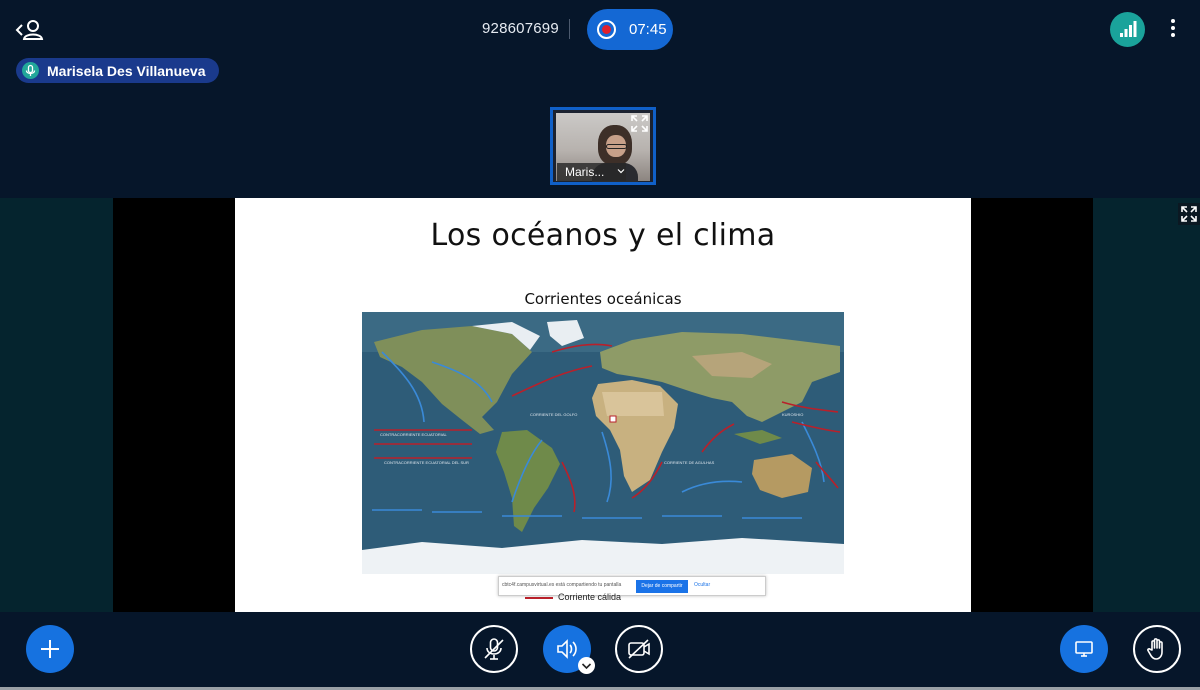 Image resolution: width=1200 pixels, height=690 pixels. I want to click on legend-warm-current-swatch, so click(539, 598).